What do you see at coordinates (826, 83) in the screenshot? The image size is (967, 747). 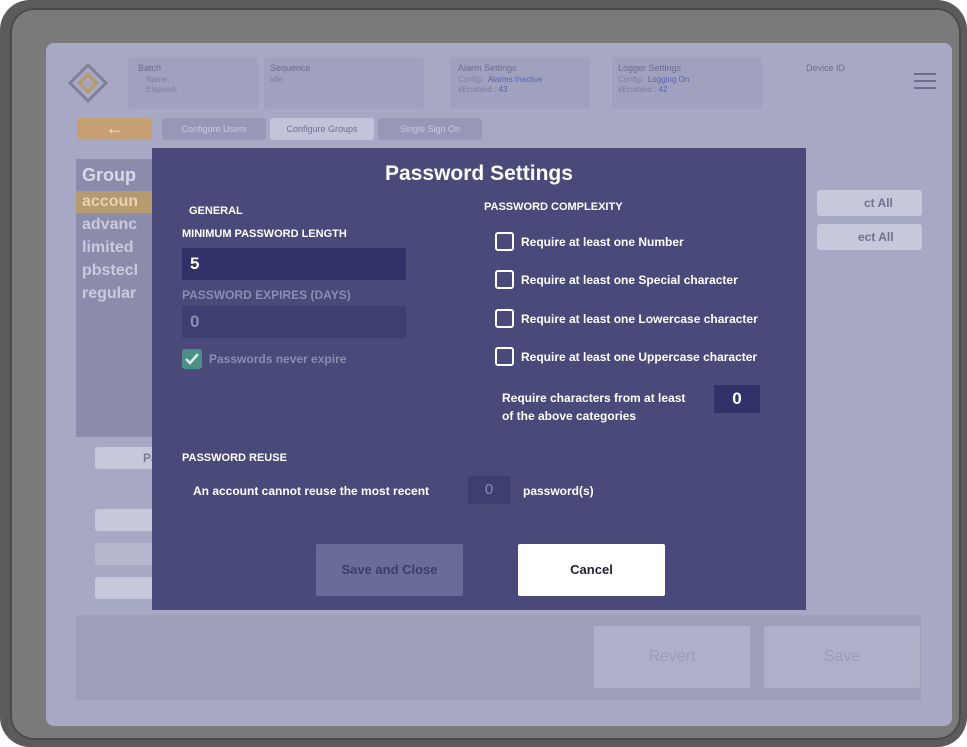 I see `device-id-panel: Device ID` at bounding box center [826, 83].